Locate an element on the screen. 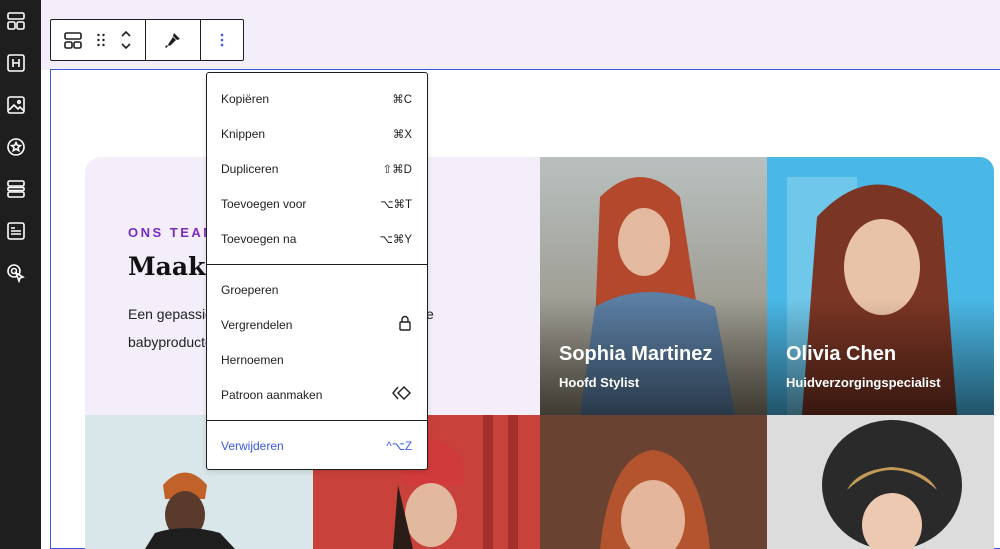  menu-label: Patroon aanmaken is located at coordinates (272, 394).